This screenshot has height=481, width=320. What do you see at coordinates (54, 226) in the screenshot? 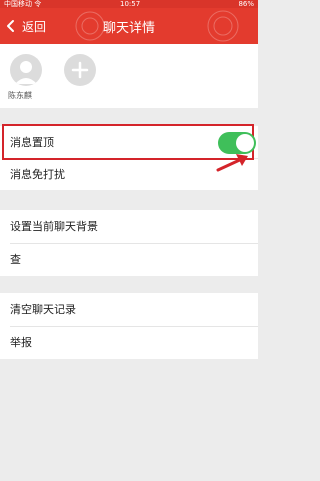
I see `set-background-label: 设置当前聊天背景` at bounding box center [54, 226].